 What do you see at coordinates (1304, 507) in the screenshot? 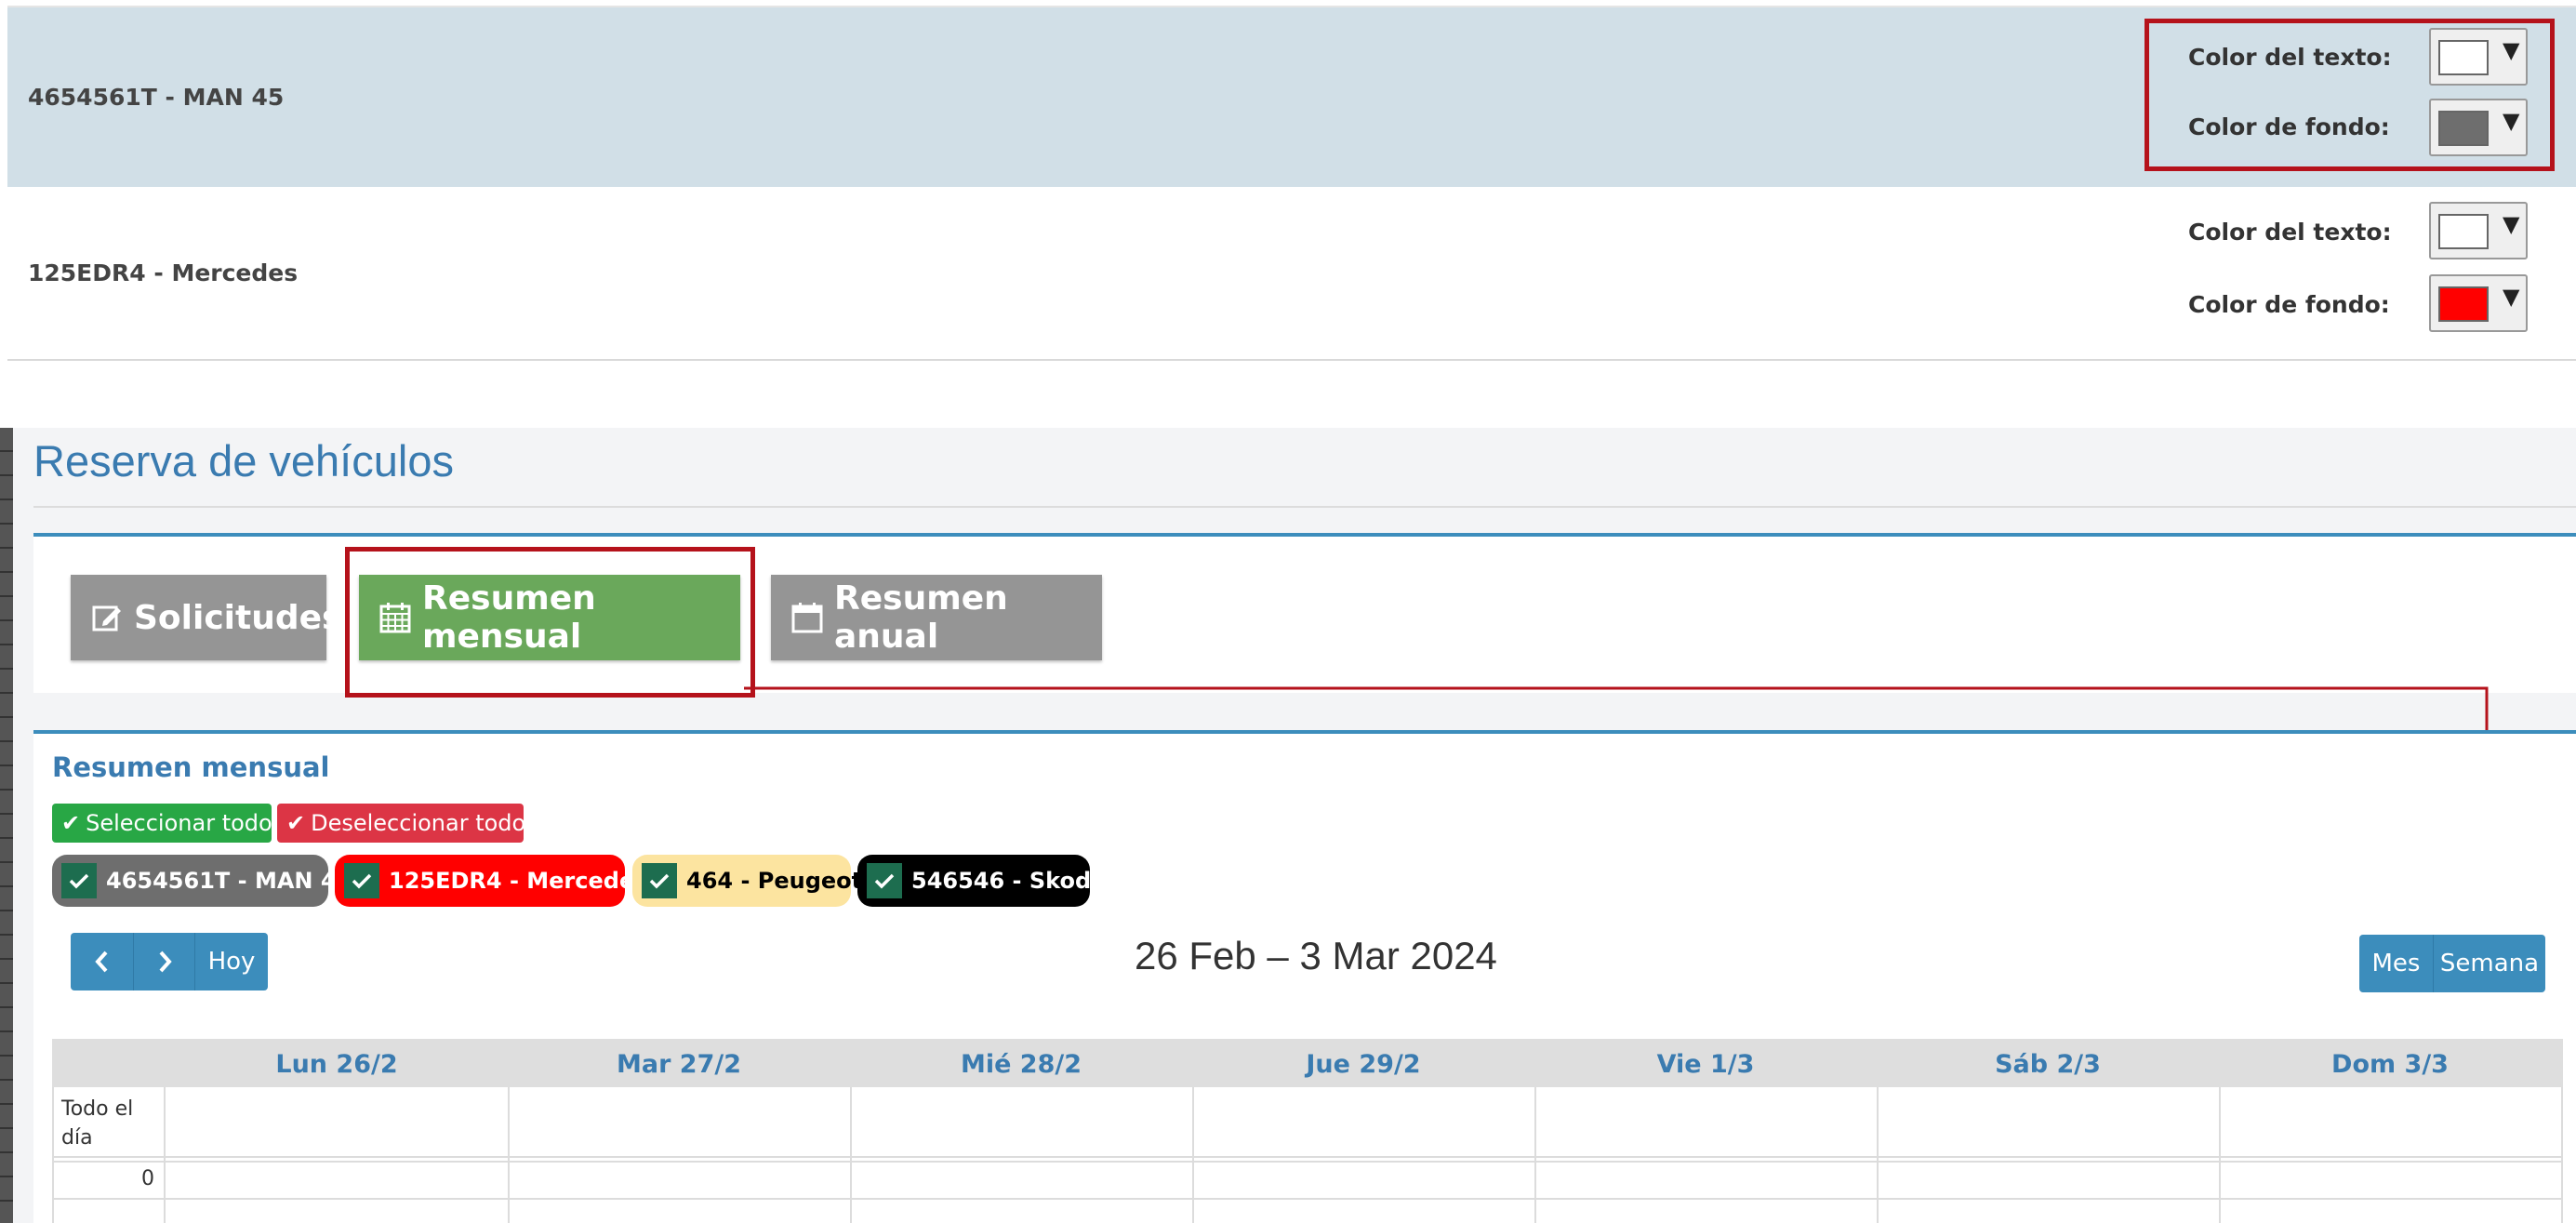
I see `divider` at bounding box center [1304, 507].